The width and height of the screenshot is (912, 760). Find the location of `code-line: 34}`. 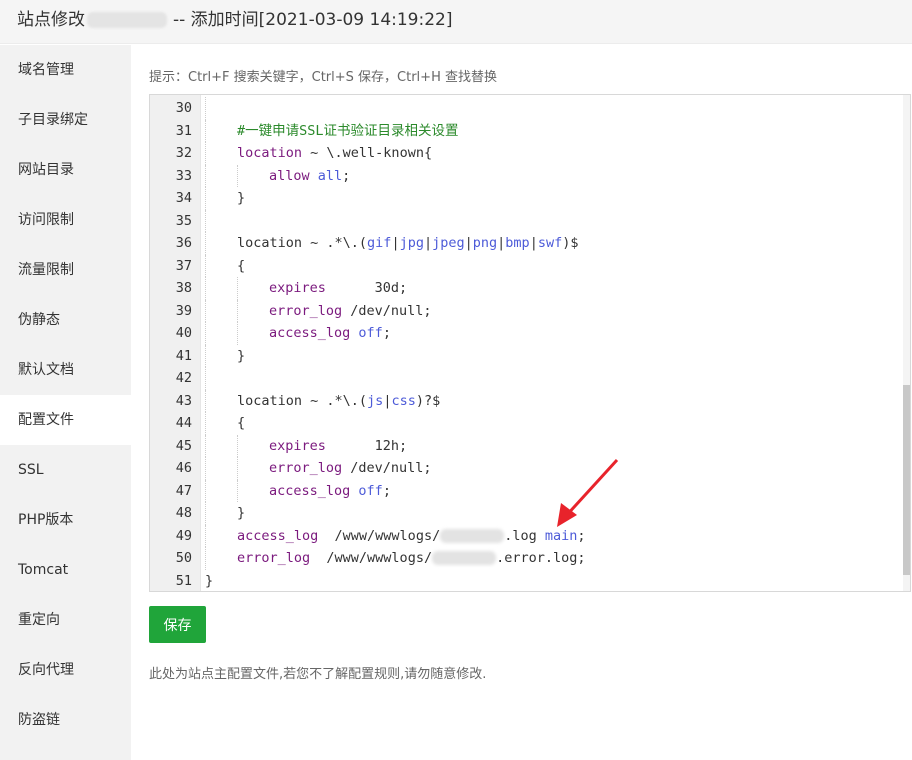

code-line: 34} is located at coordinates (525, 198).